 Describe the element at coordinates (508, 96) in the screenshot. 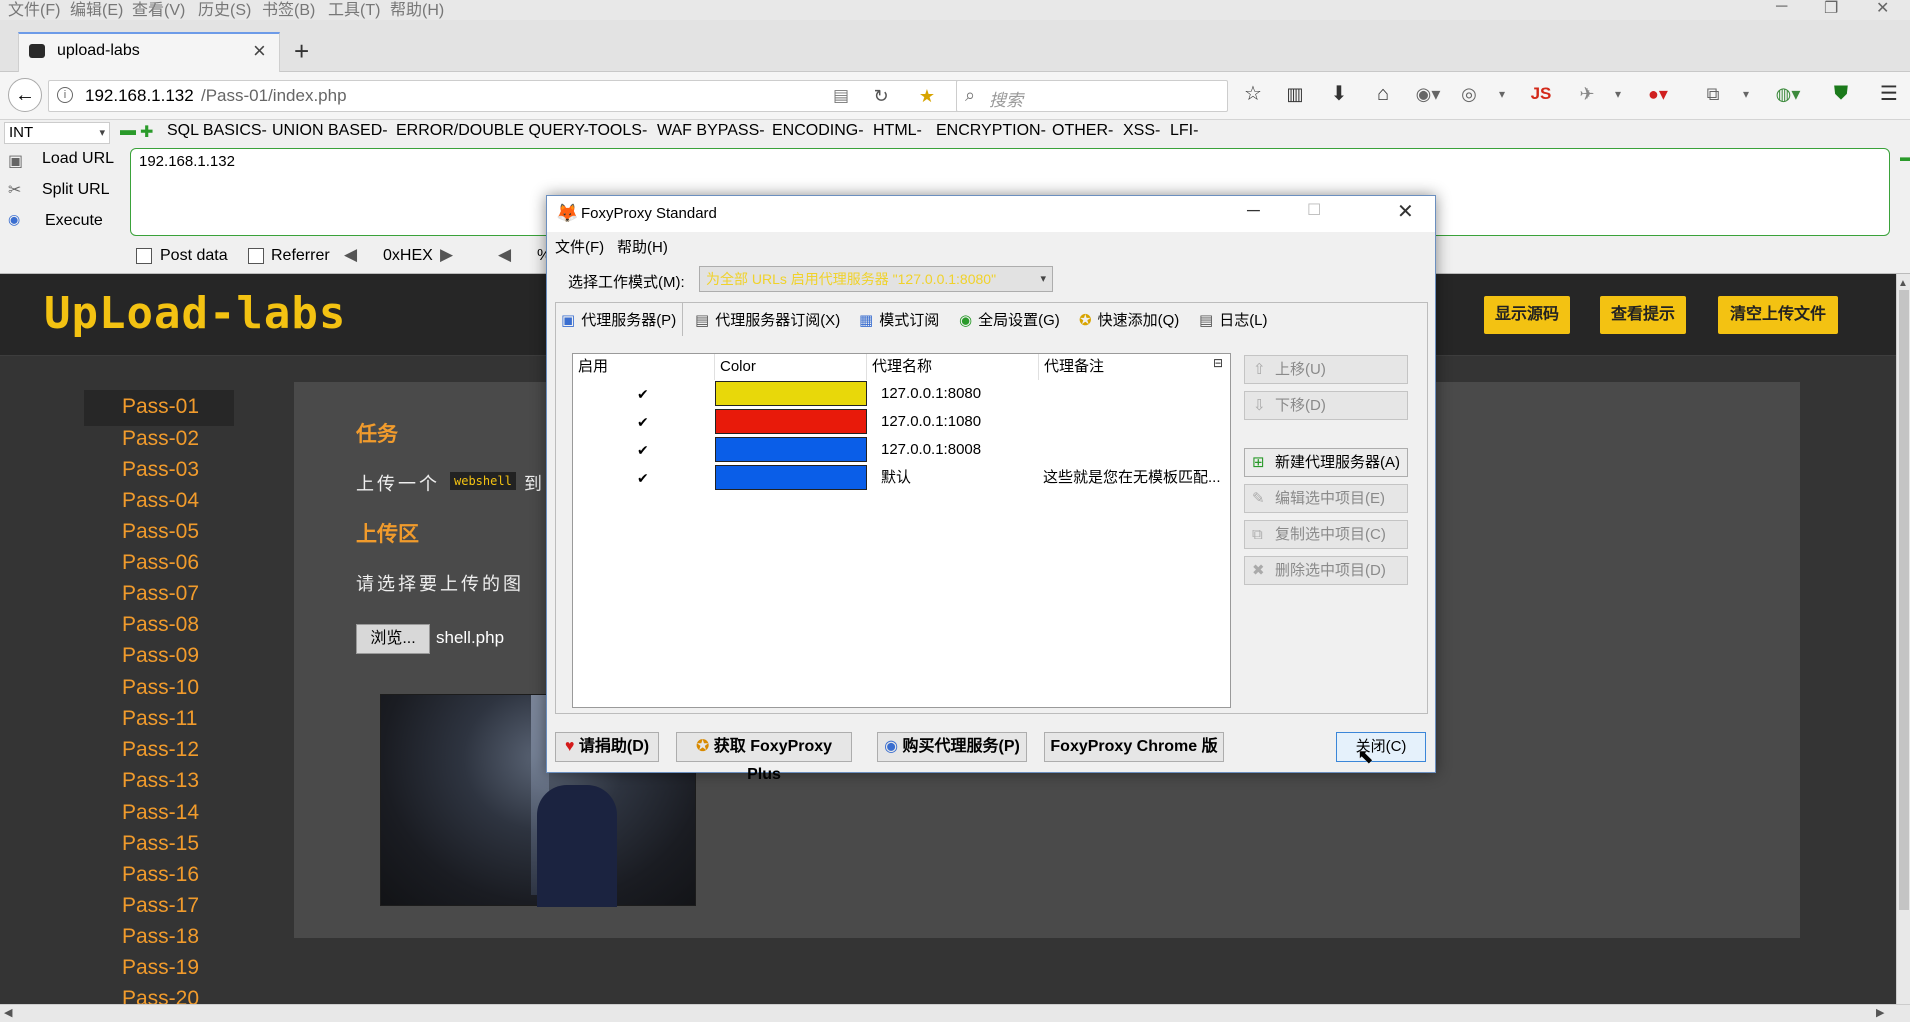

I see `url-bar: i 192.168.1.132 /Pass-01/index.php ▤ ↻ ★` at that location.